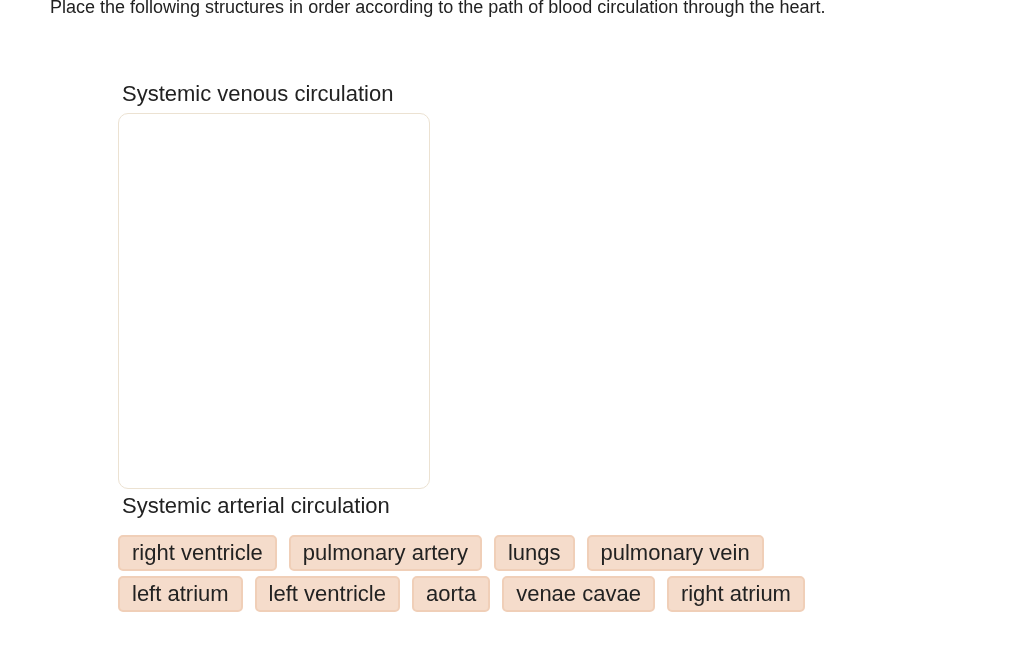 Image resolution: width=1024 pixels, height=653 pixels. Describe the element at coordinates (256, 506) in the screenshot. I see `bottom-label: Systemic arterial circulation` at that location.